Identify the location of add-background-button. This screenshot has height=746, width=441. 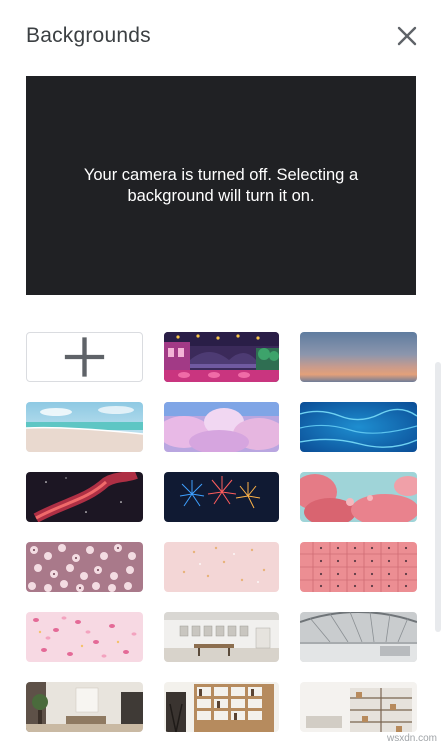
(84, 357).